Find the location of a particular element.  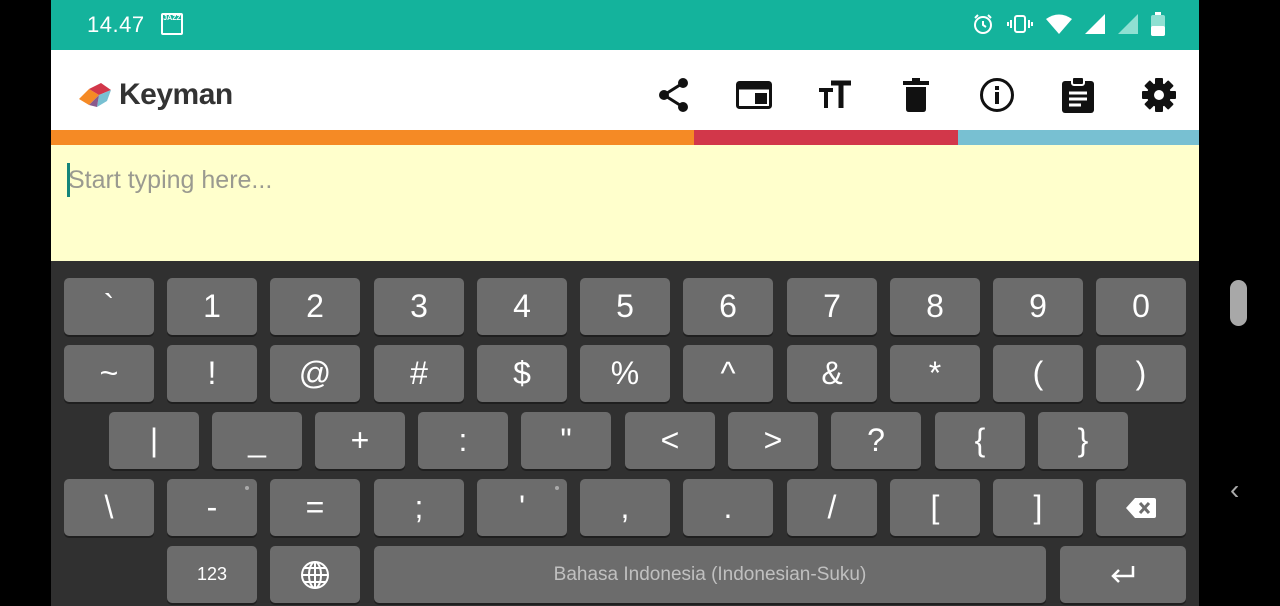

key-colon: : is located at coordinates (463, 440).